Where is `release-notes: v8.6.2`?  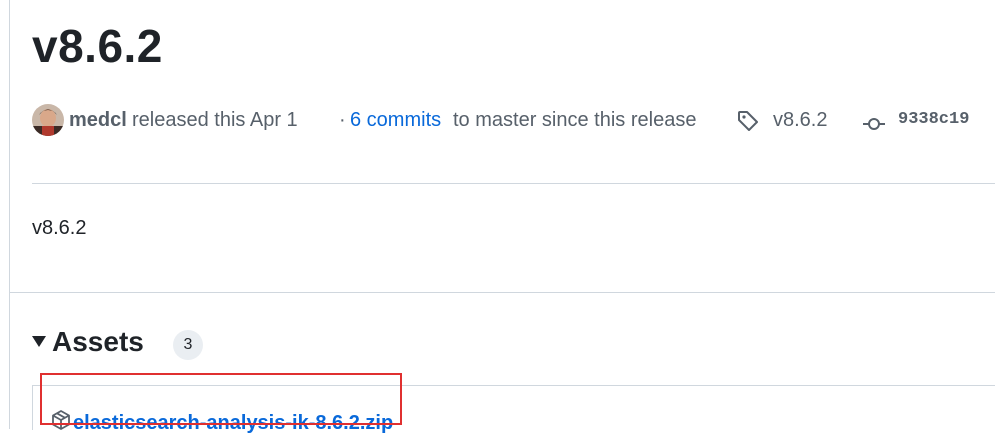 release-notes: v8.6.2 is located at coordinates (59, 228).